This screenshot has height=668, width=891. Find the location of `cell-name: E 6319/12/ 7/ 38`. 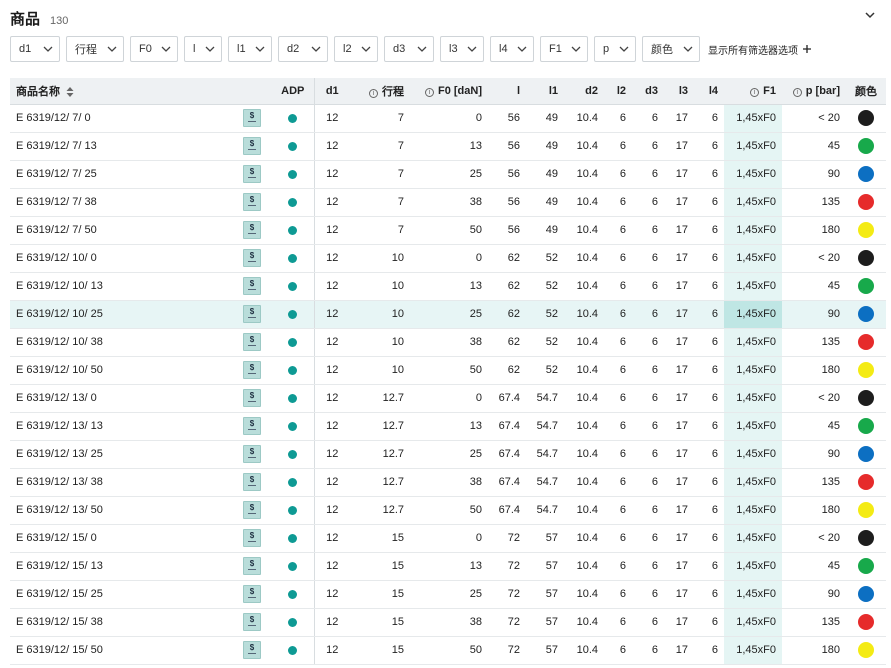

cell-name: E 6319/12/ 7/ 38 is located at coordinates (121, 202).